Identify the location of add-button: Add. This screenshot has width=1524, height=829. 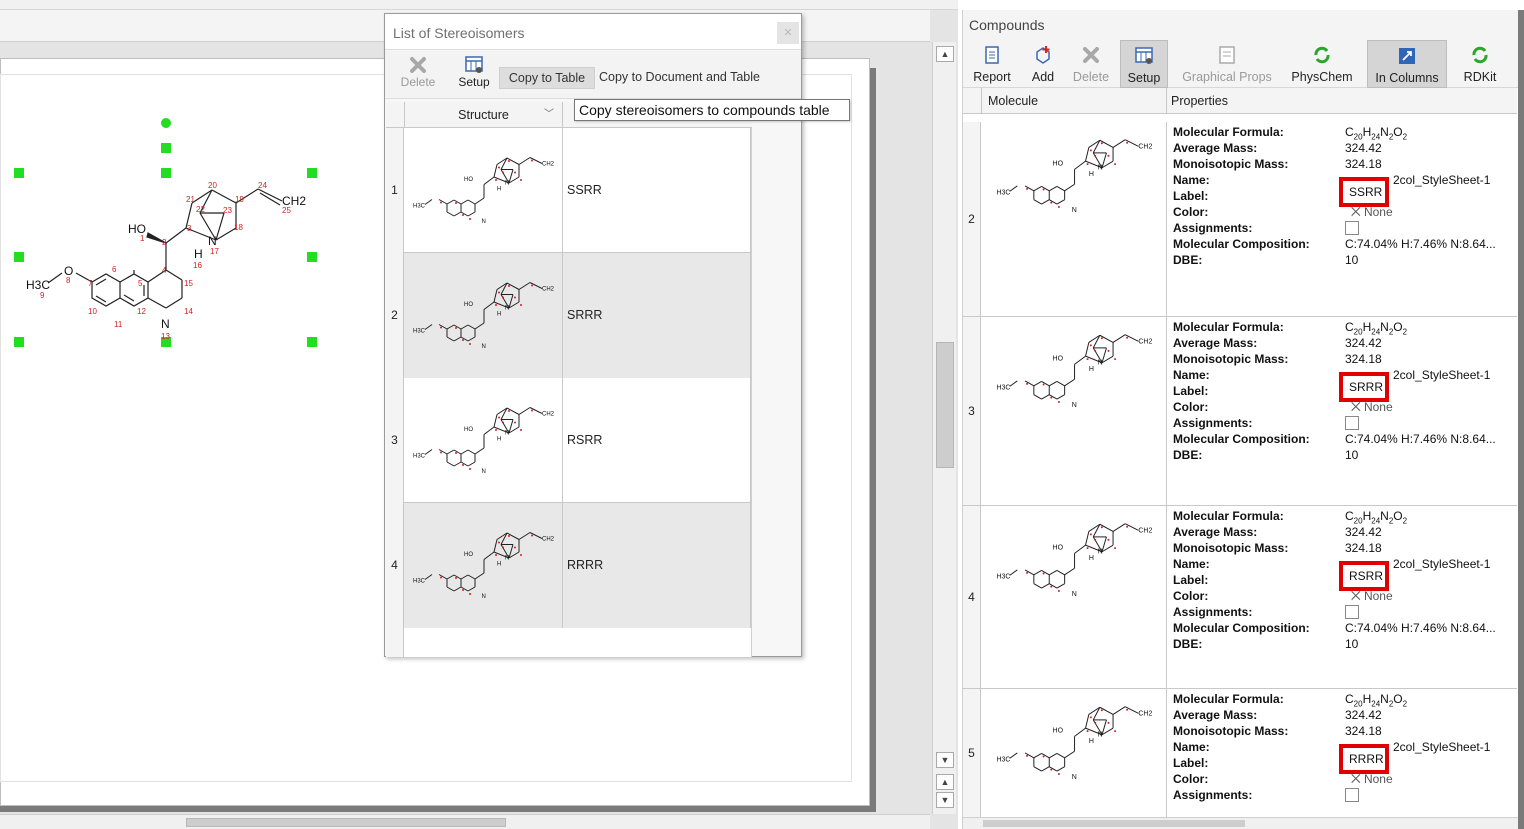
(1043, 64).